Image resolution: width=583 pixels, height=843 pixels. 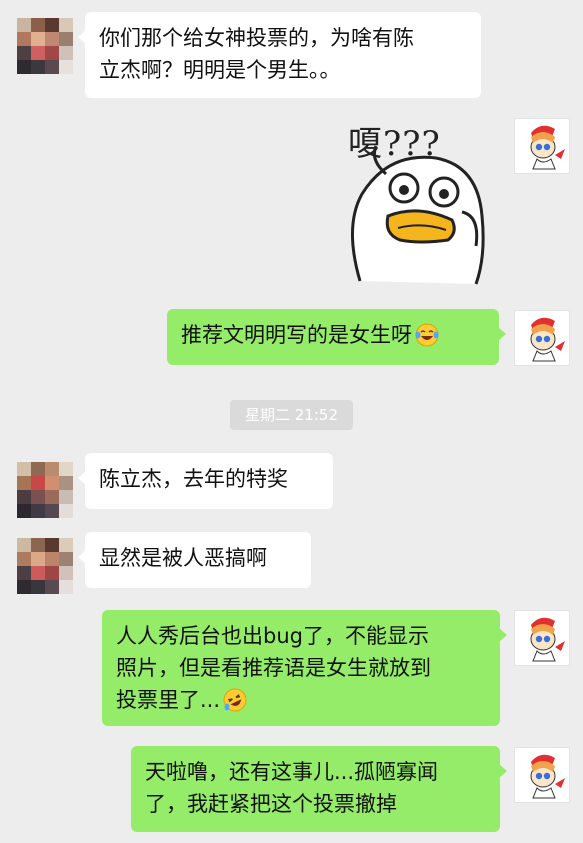 What do you see at coordinates (193, 479) in the screenshot?
I see `message-text: 陈立杰，去年的特奖` at bounding box center [193, 479].